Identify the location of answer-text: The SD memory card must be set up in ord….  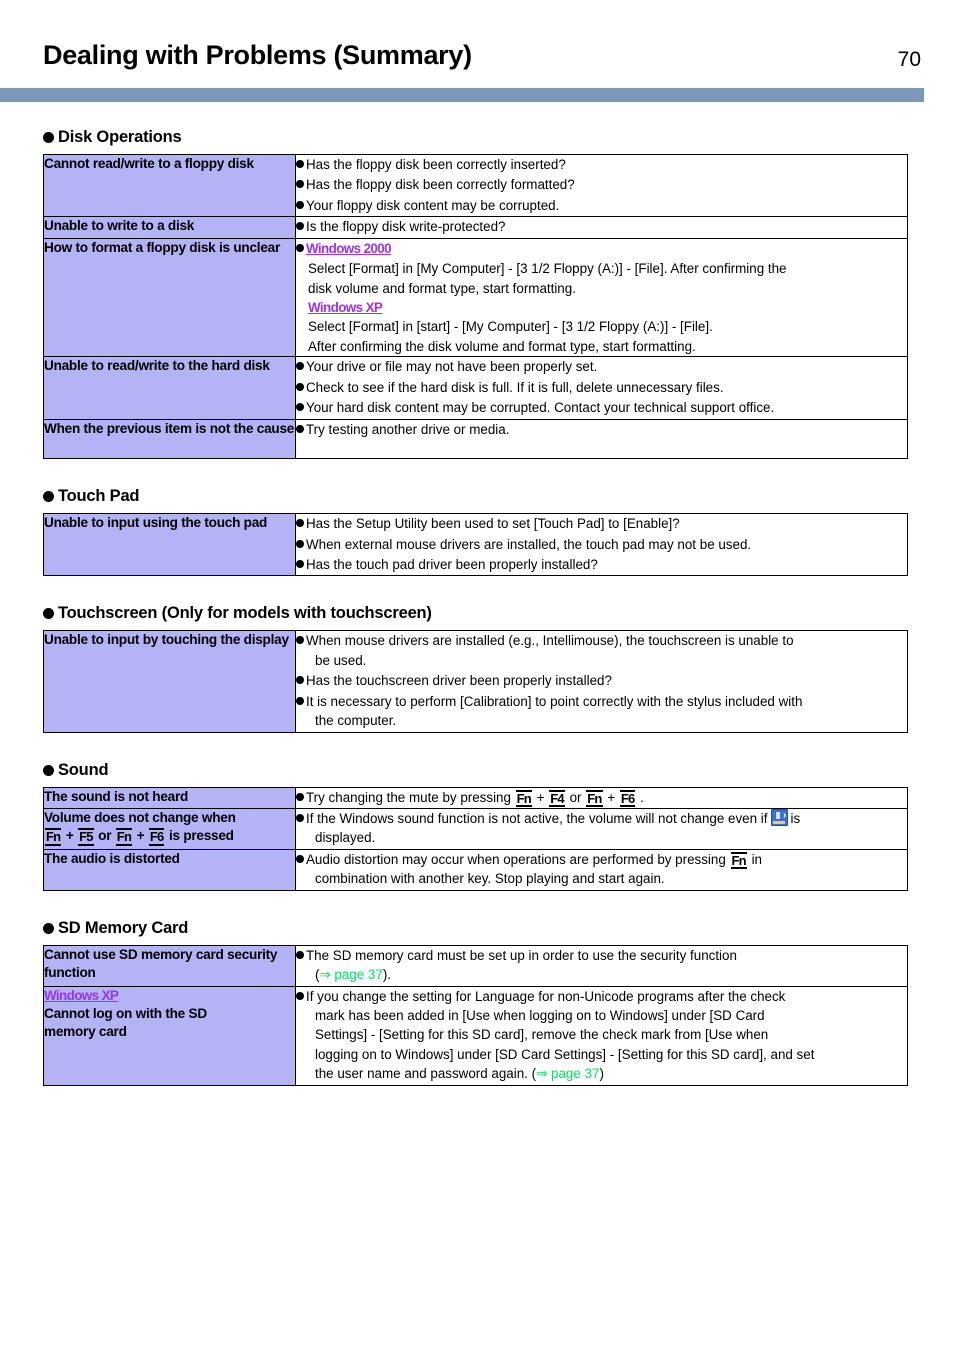
(521, 955).